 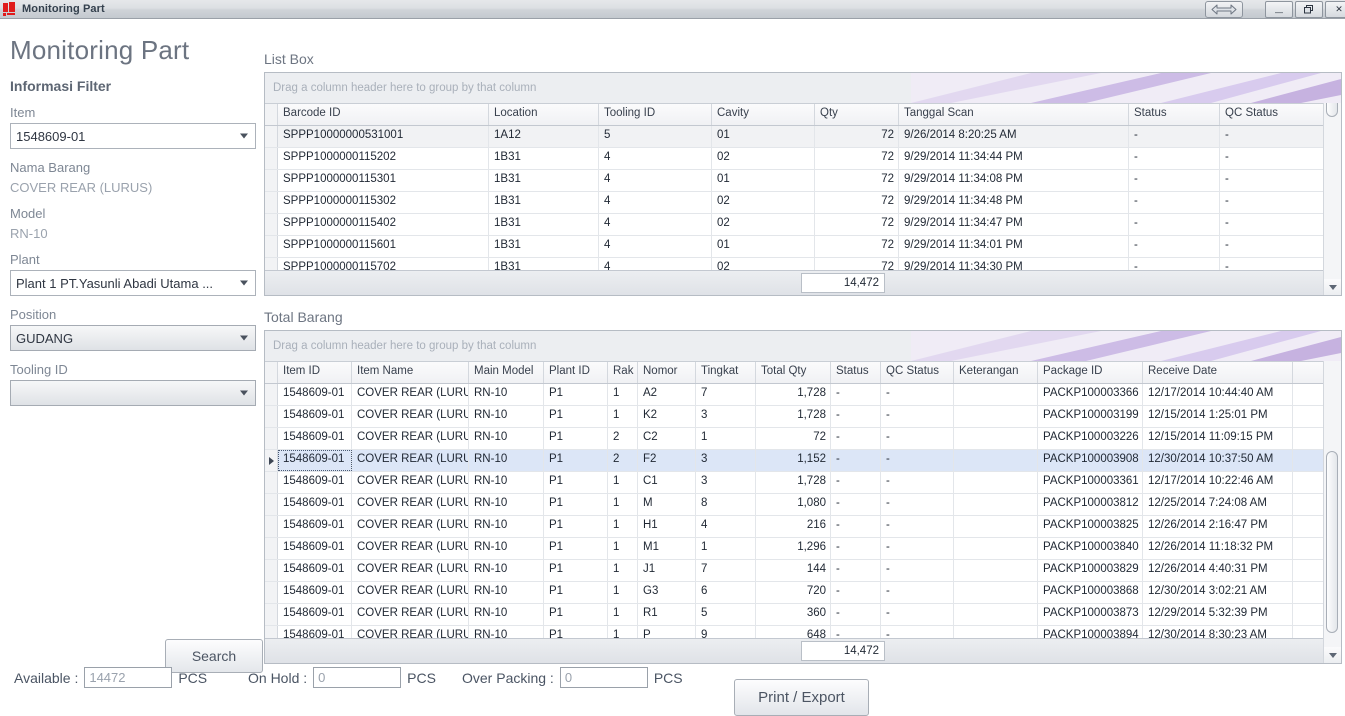 I want to click on column-header: Main Model, so click(x=506, y=372).